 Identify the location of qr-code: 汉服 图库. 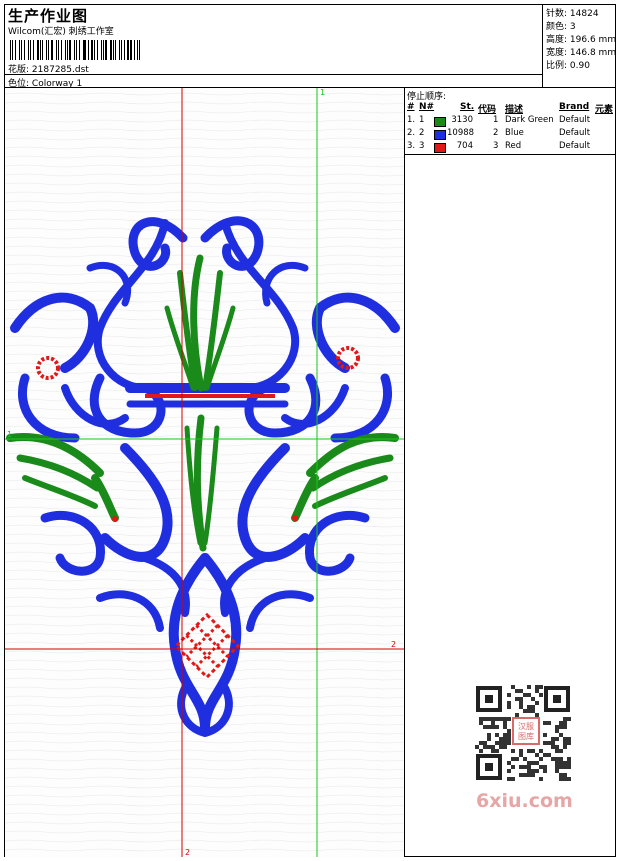
(523, 733).